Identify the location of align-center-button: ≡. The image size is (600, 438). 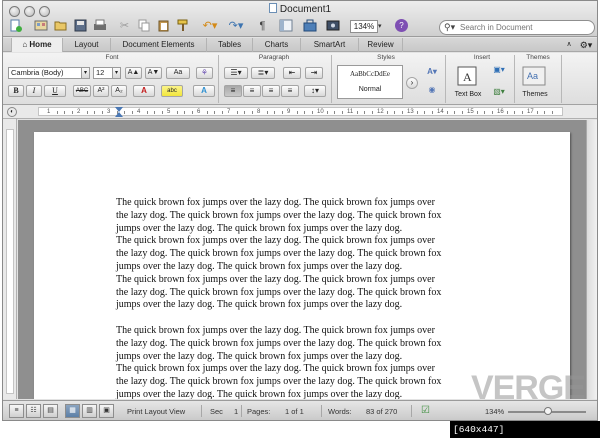
(252, 91).